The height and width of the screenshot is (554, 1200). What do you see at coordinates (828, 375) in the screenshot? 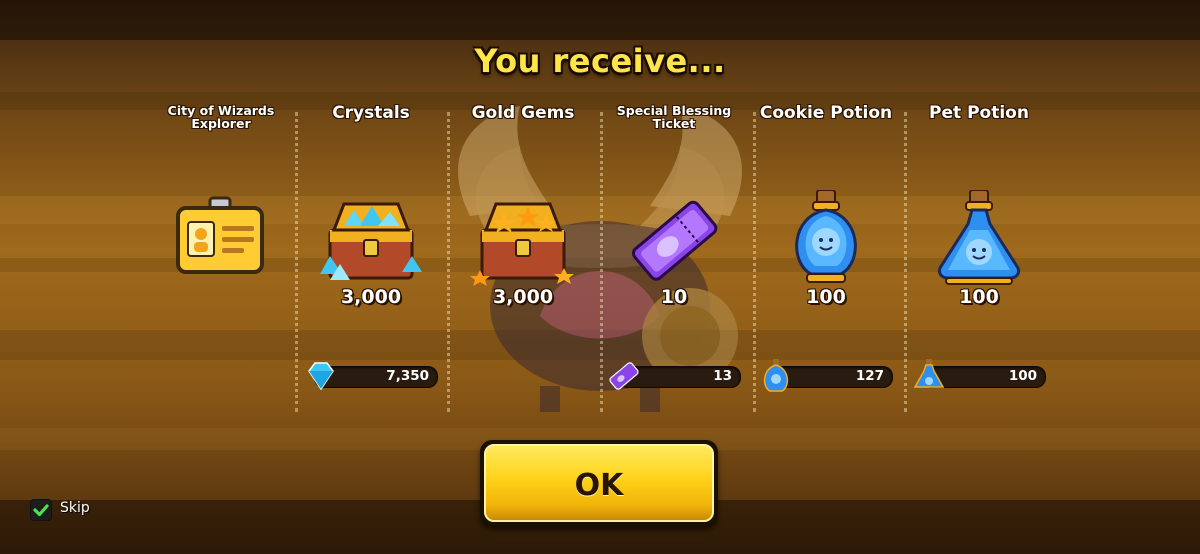
I see `owned-counter: 127` at bounding box center [828, 375].